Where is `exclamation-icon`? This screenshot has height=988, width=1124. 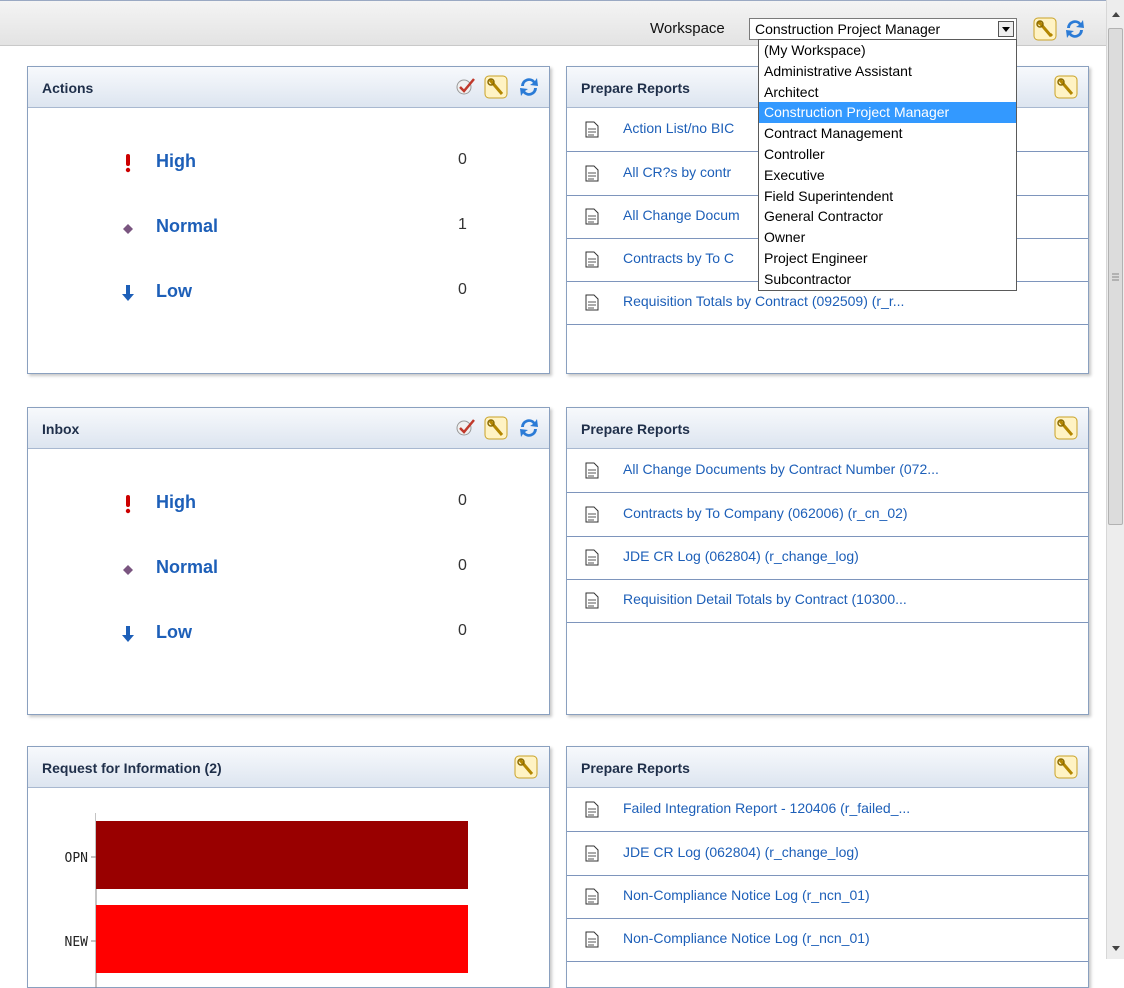 exclamation-icon is located at coordinates (128, 504).